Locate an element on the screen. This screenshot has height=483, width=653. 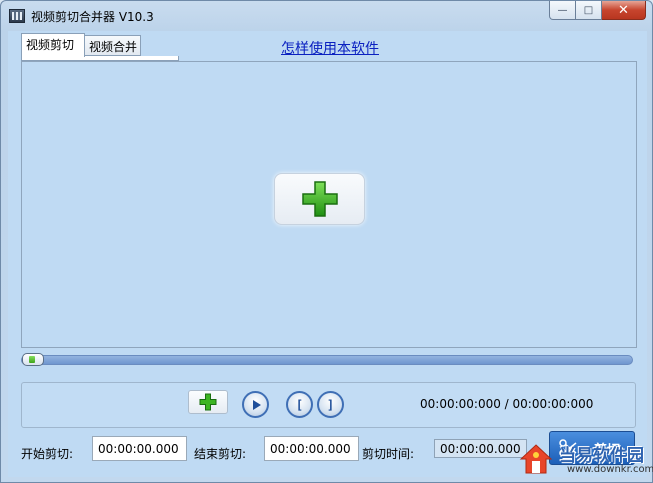
tab-video-cut: 视频剪切 is located at coordinates (53, 45).